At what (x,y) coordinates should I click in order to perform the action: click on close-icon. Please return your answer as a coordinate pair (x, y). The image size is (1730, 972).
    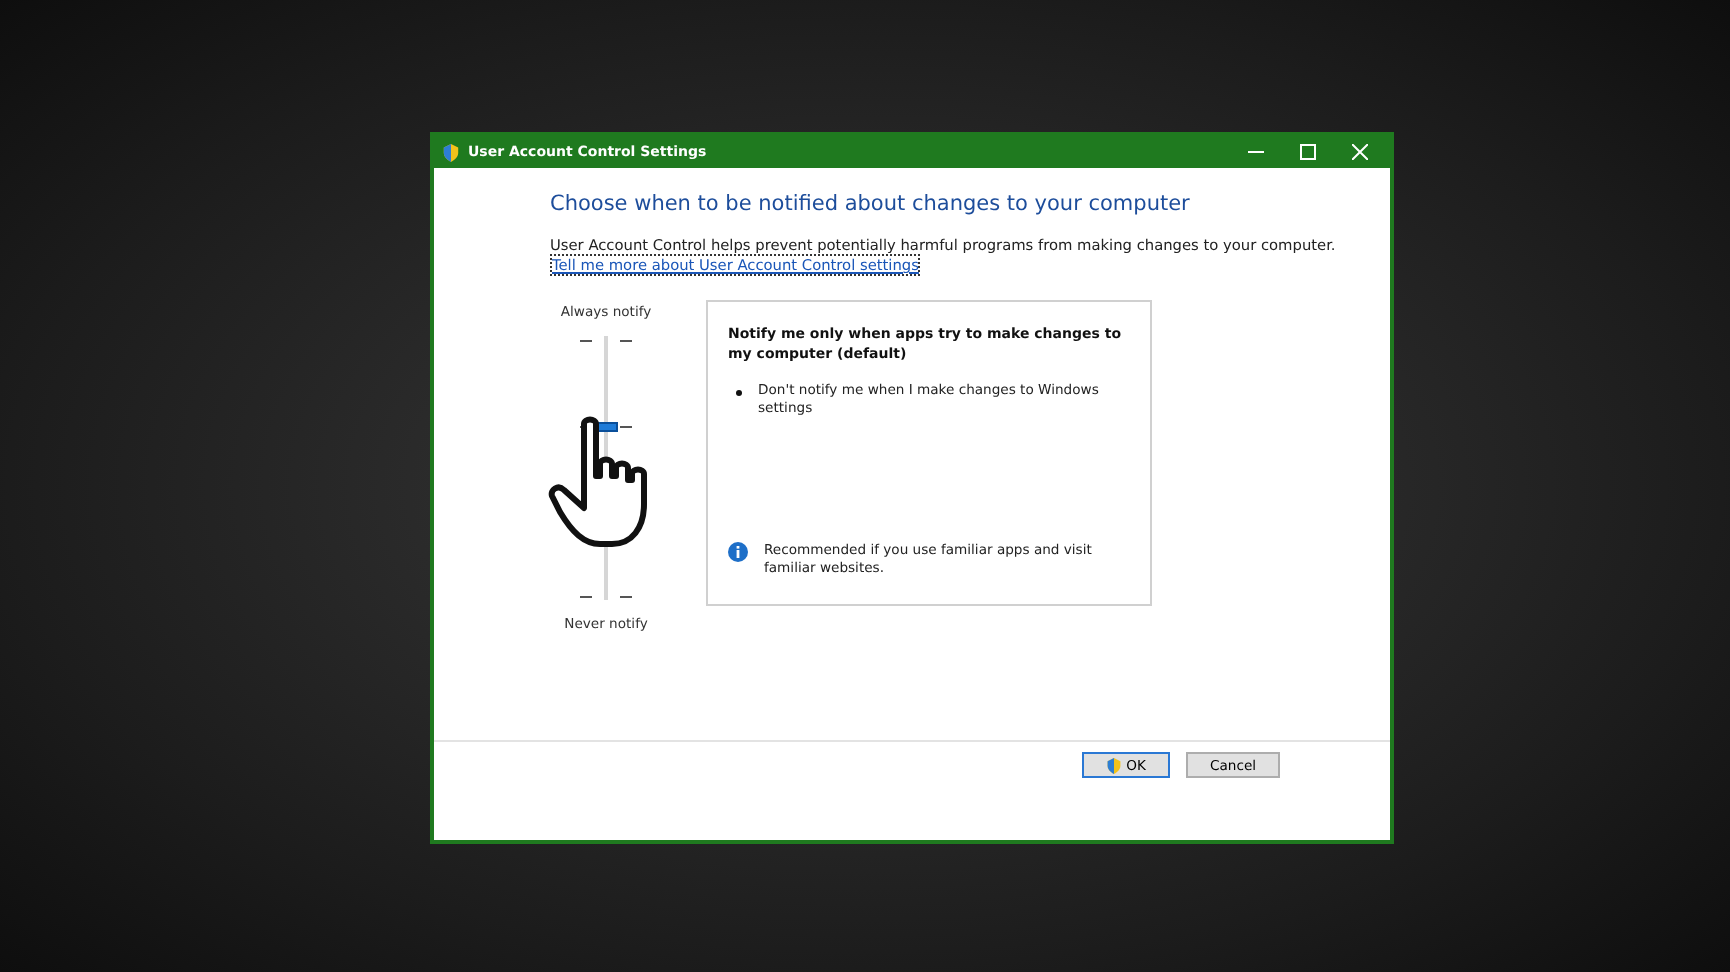
    Looking at the image, I should click on (1360, 152).